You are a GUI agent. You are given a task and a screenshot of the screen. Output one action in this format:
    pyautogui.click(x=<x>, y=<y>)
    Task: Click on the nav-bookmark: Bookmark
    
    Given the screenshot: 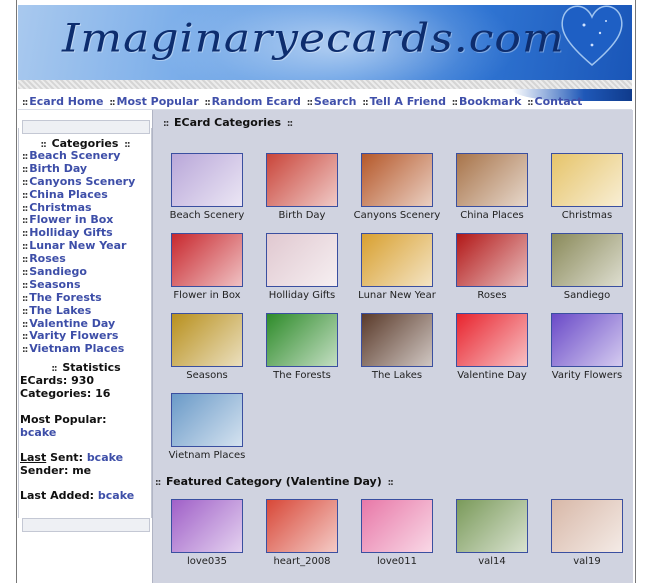 What is the action you would take?
    pyautogui.click(x=490, y=101)
    